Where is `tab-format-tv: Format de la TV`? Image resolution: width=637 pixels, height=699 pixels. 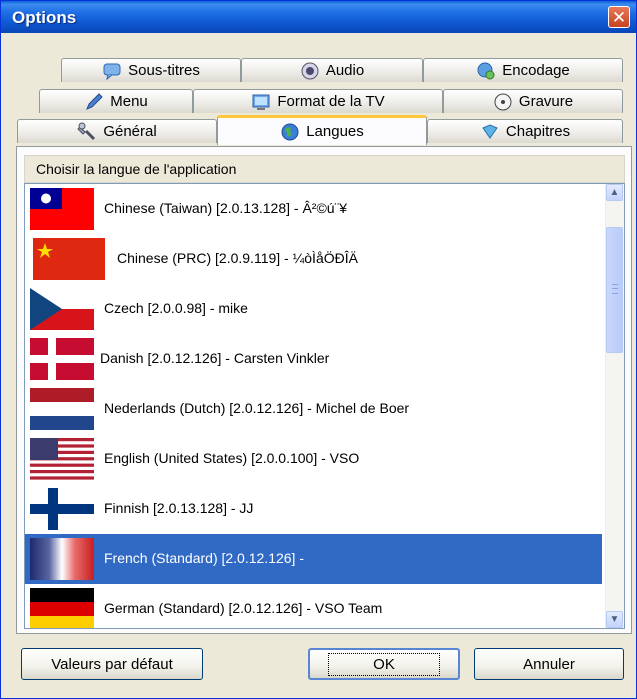
tab-format-tv: Format de la TV is located at coordinates (318, 101).